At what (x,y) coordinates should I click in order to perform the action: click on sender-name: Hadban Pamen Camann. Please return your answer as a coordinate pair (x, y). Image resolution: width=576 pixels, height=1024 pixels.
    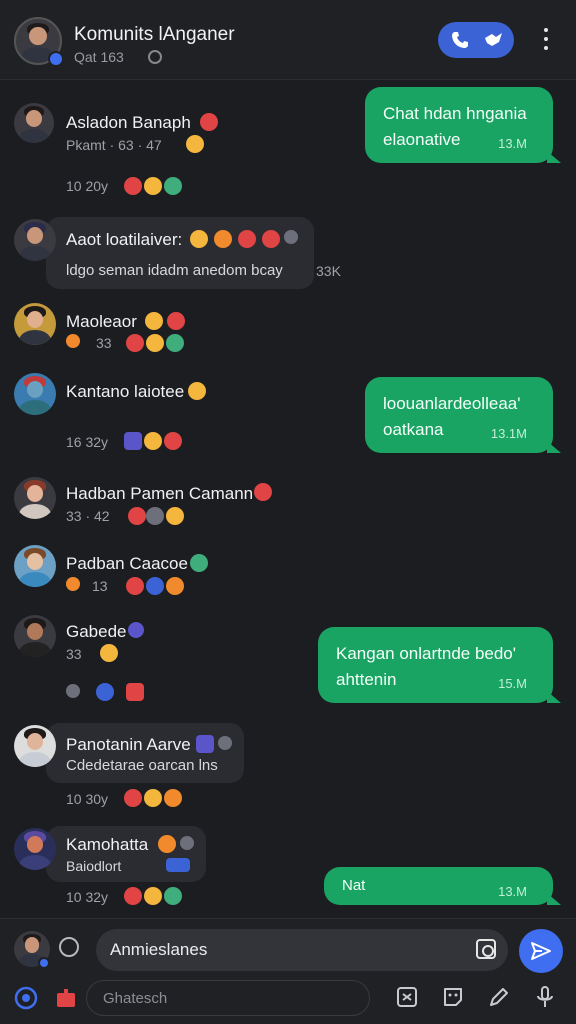
    Looking at the image, I should click on (159, 494).